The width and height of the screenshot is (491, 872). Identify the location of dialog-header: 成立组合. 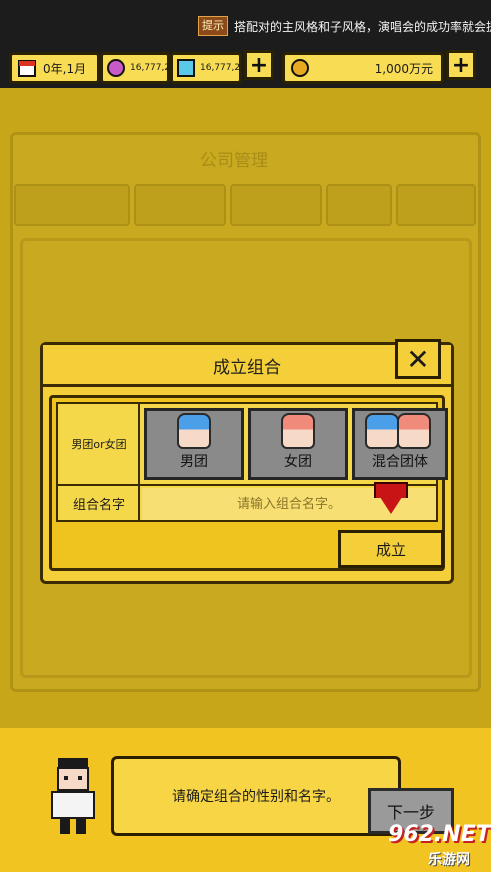
(247, 366).